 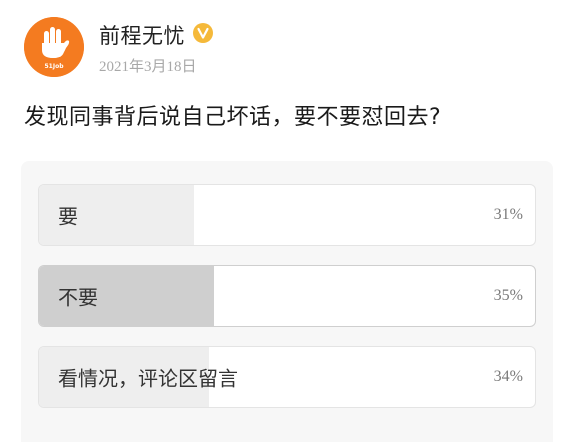 What do you see at coordinates (508, 376) in the screenshot?
I see `poll-option-percent: 34%` at bounding box center [508, 376].